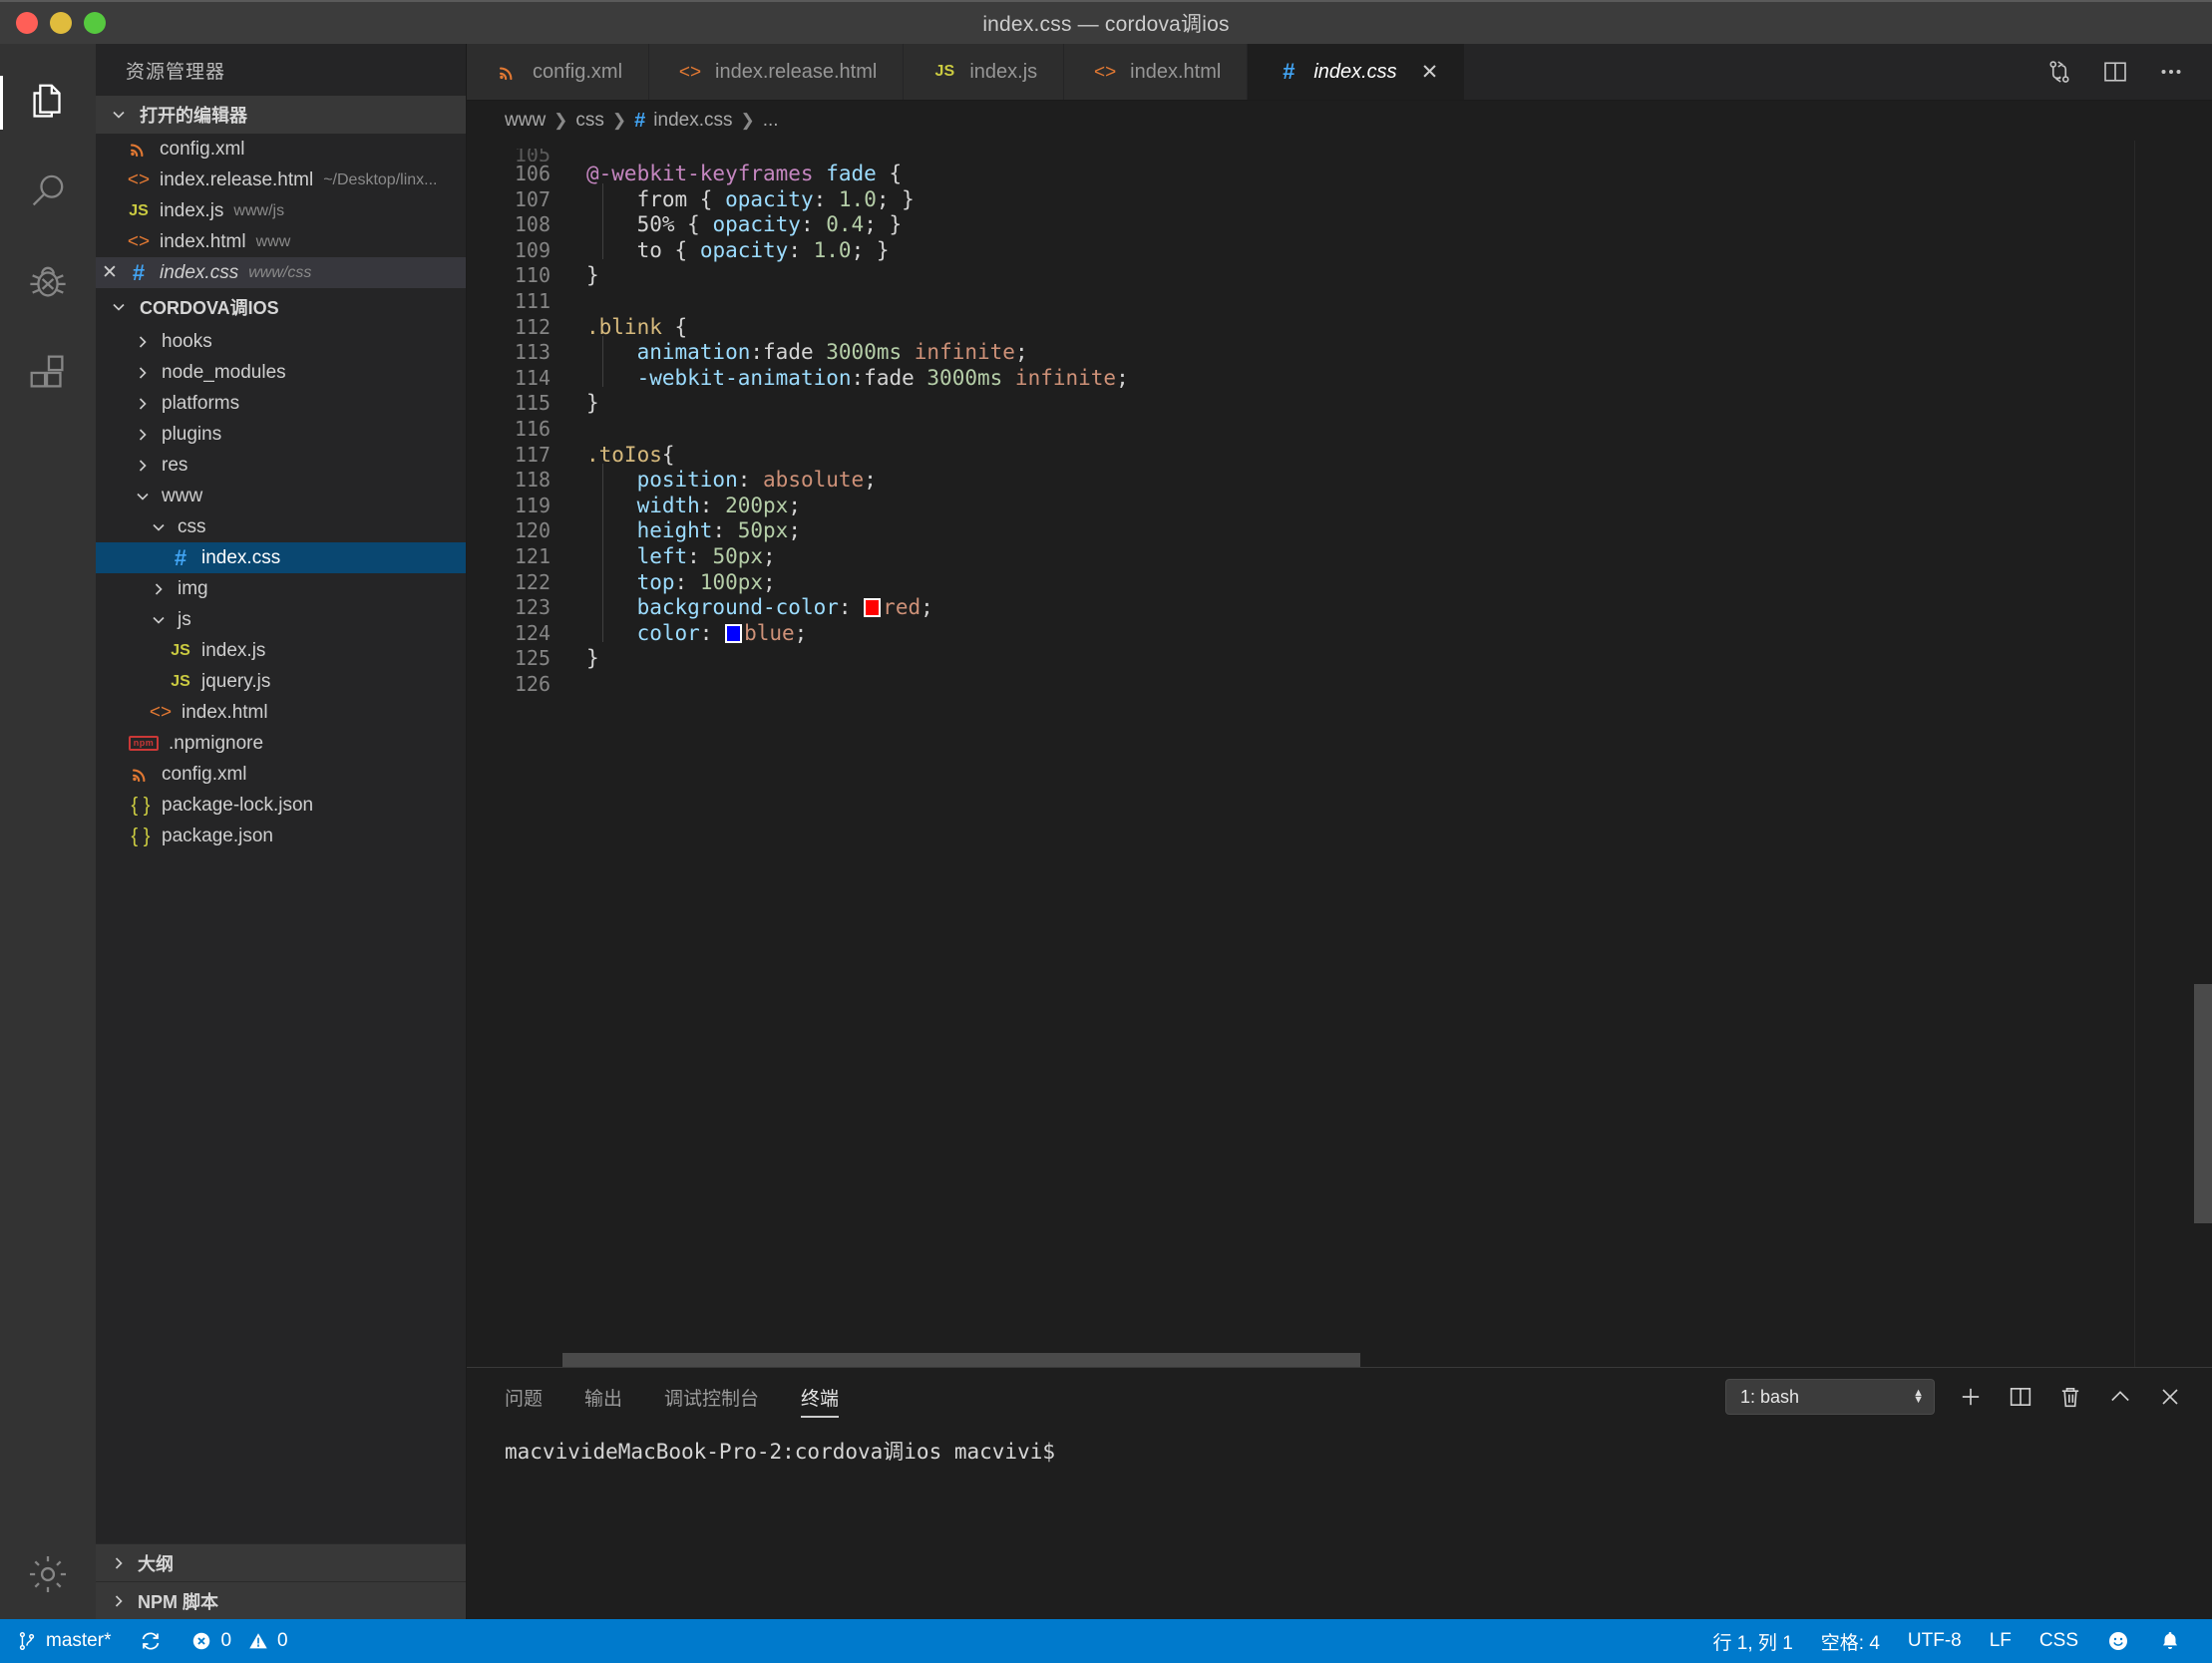 The width and height of the screenshot is (2212, 1663). Describe the element at coordinates (2020, 1397) in the screenshot. I see `split-terminal-icon` at that location.